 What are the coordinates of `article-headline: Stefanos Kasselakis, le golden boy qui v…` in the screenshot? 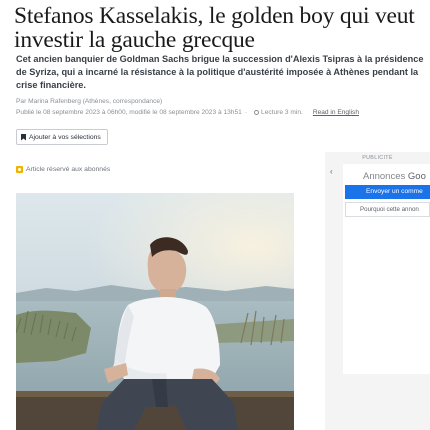 It's located at (214, 28).